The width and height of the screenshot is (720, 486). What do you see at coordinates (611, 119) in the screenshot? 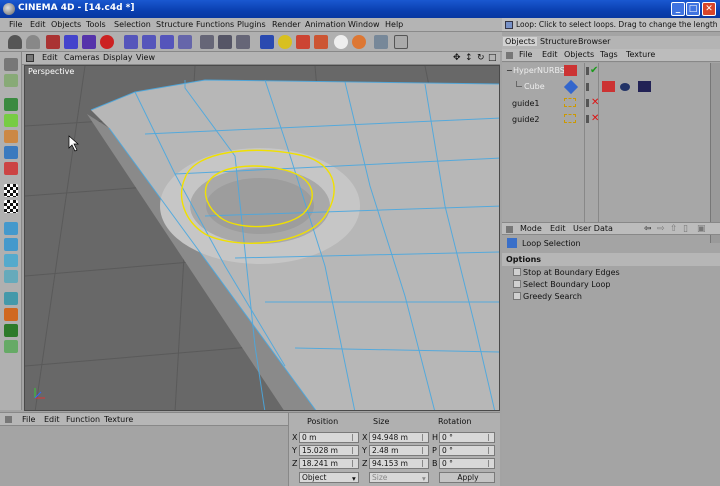
I see `object-row-guide2: guide2 ✕` at bounding box center [611, 119].